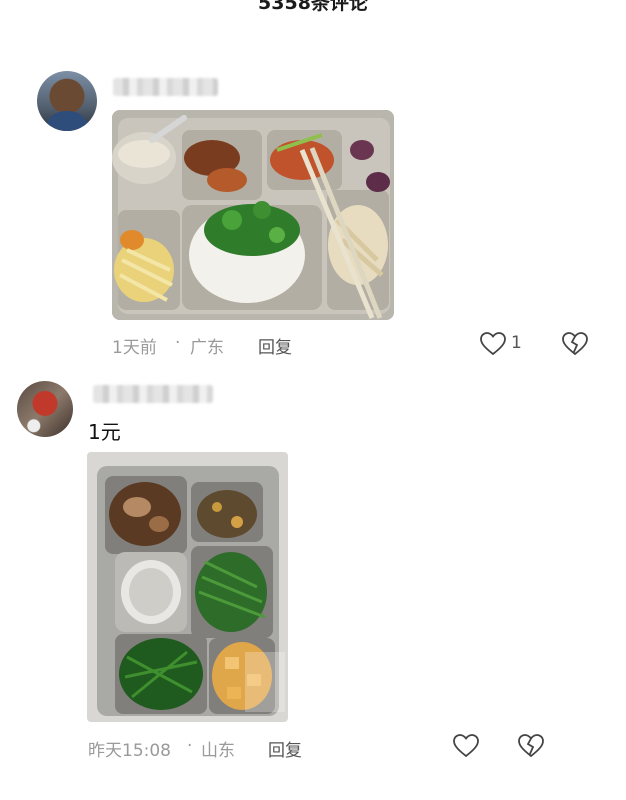 The image size is (626, 800). What do you see at coordinates (207, 348) in the screenshot?
I see `comment-location: 广东` at bounding box center [207, 348].